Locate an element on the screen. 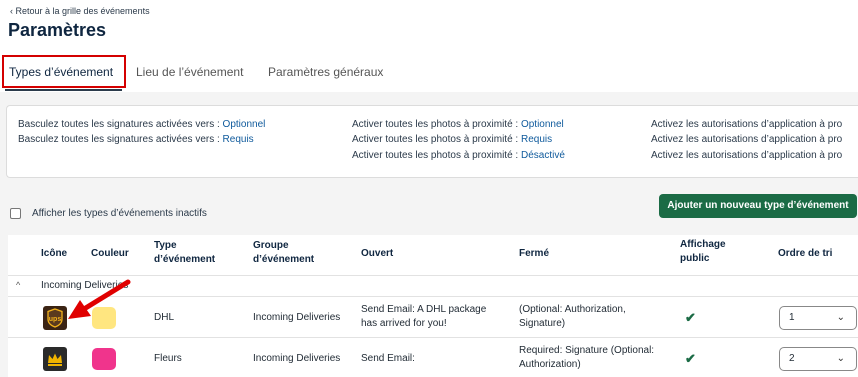  column-header-group: Groupe d’événement is located at coordinates (284, 252).